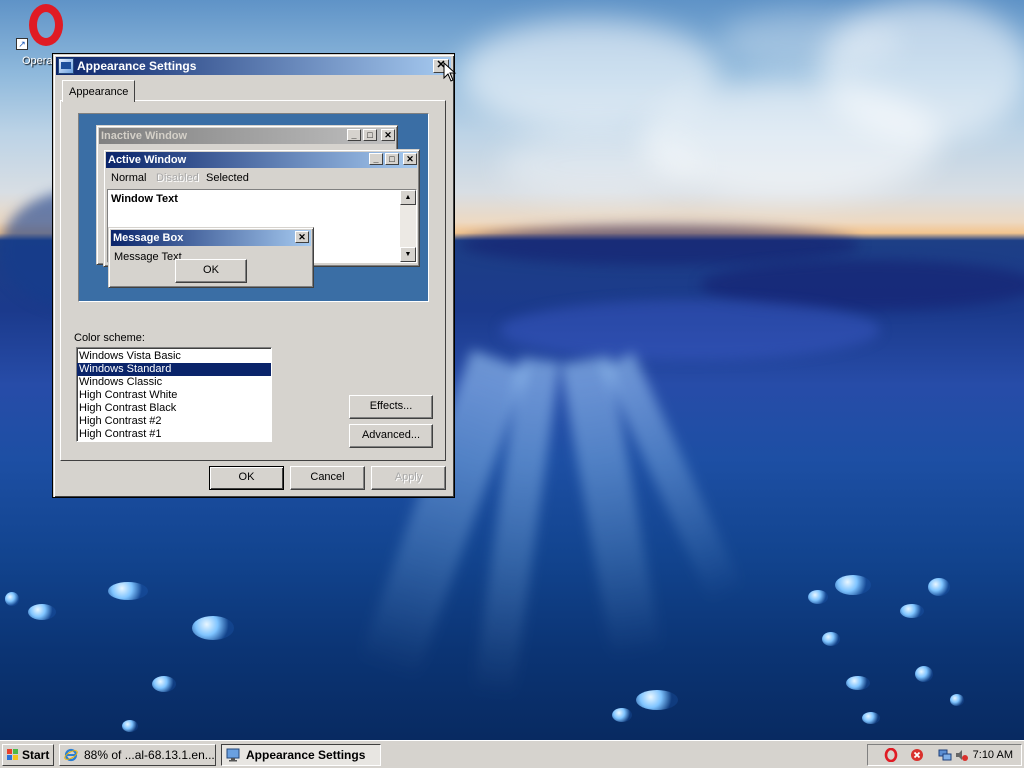 The height and width of the screenshot is (768, 1024). What do you see at coordinates (227, 178) in the screenshot?
I see `preview-menu-selected: Selected` at bounding box center [227, 178].